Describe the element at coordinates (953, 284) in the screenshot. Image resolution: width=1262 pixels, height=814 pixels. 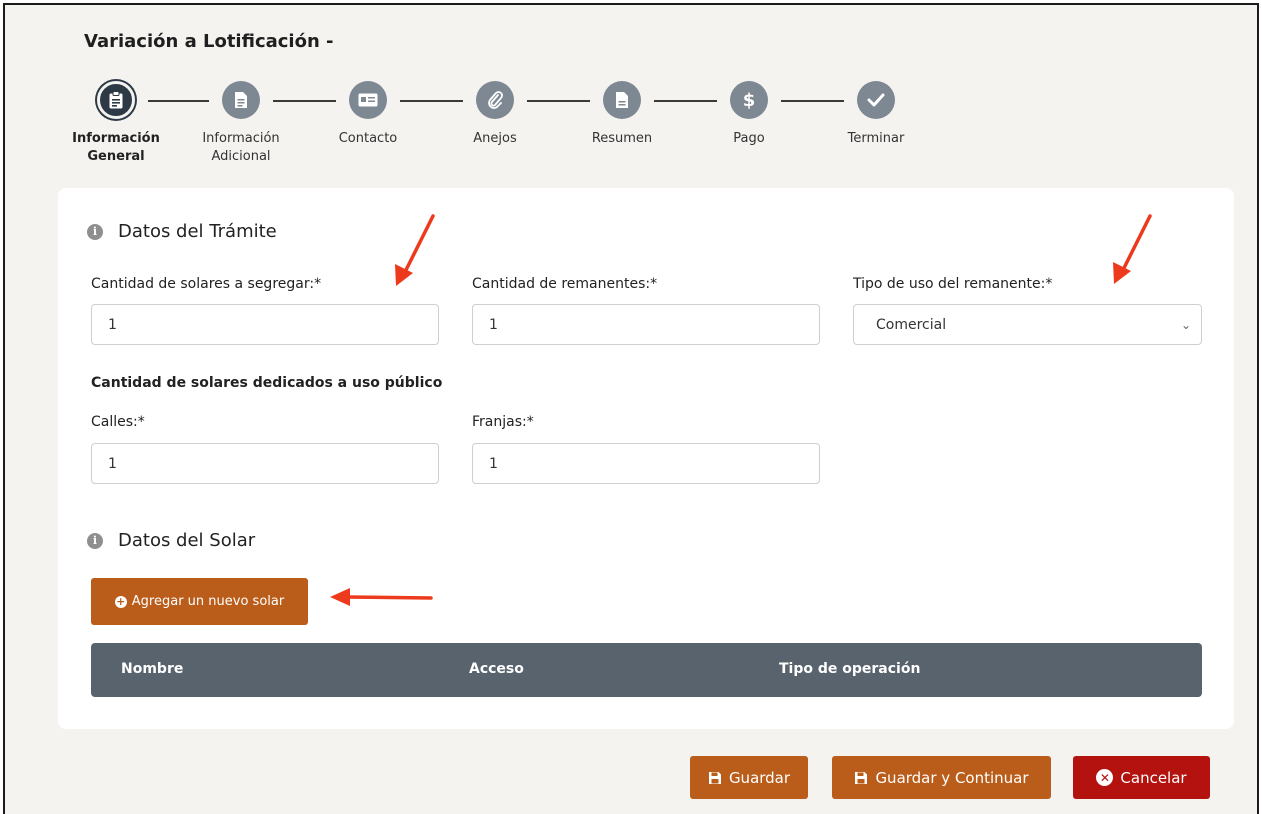
I see `label-tipo-uso: Tipo de uso del remanente:*` at that location.